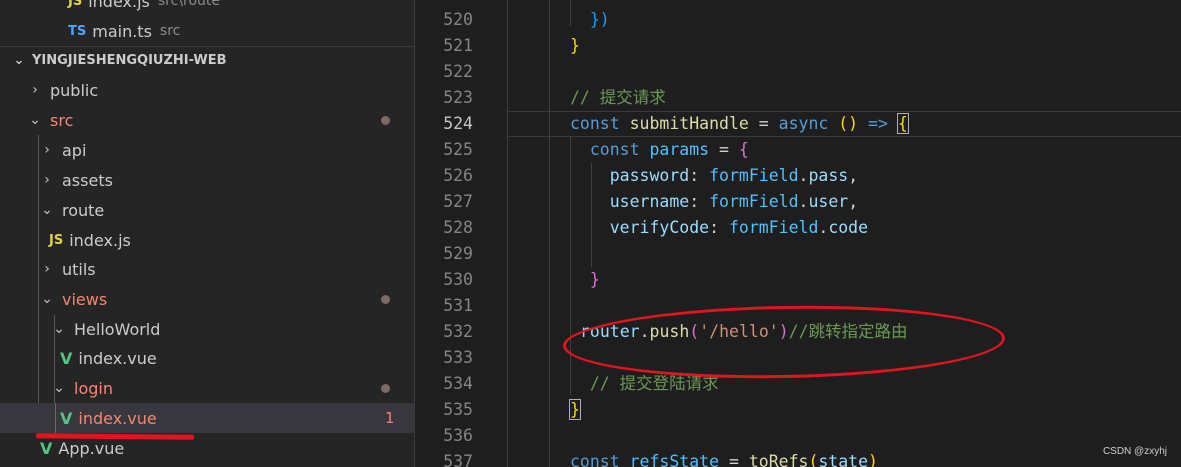 This screenshot has width=1181, height=467. Describe the element at coordinates (458, 123) in the screenshot. I see `line-number: 524` at that location.